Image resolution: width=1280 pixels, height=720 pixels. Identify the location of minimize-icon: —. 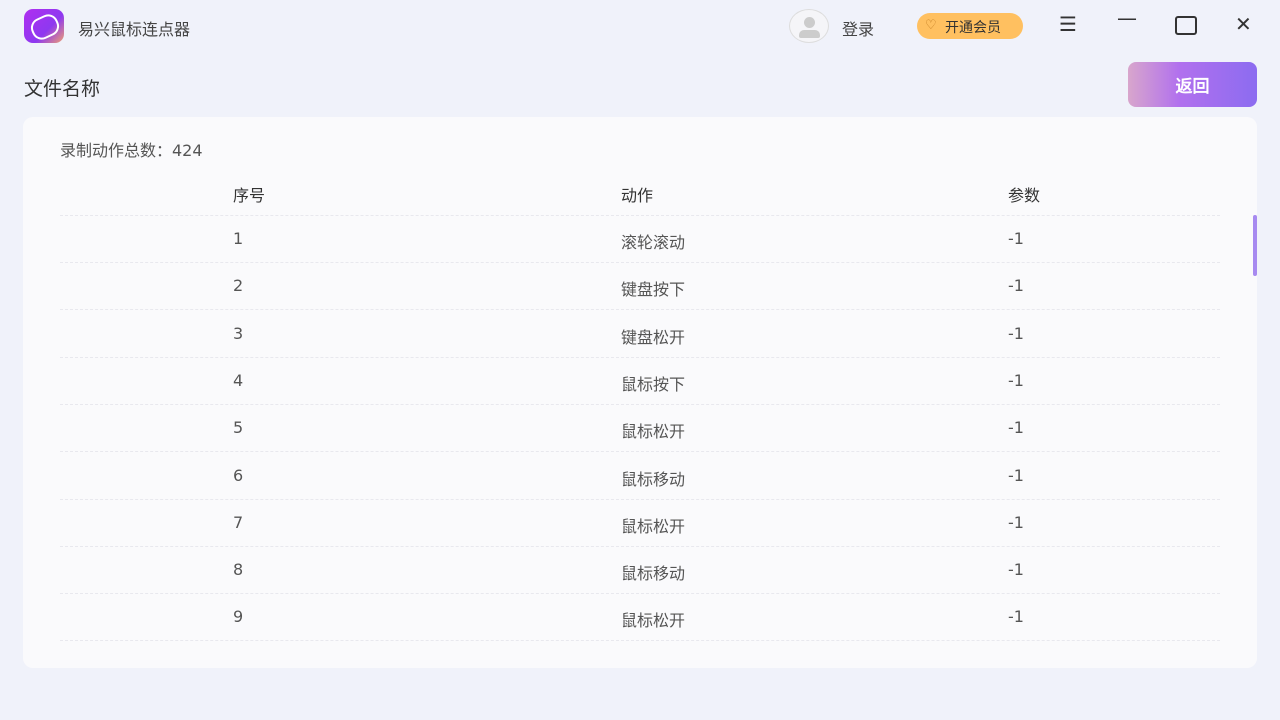
(1127, 18).